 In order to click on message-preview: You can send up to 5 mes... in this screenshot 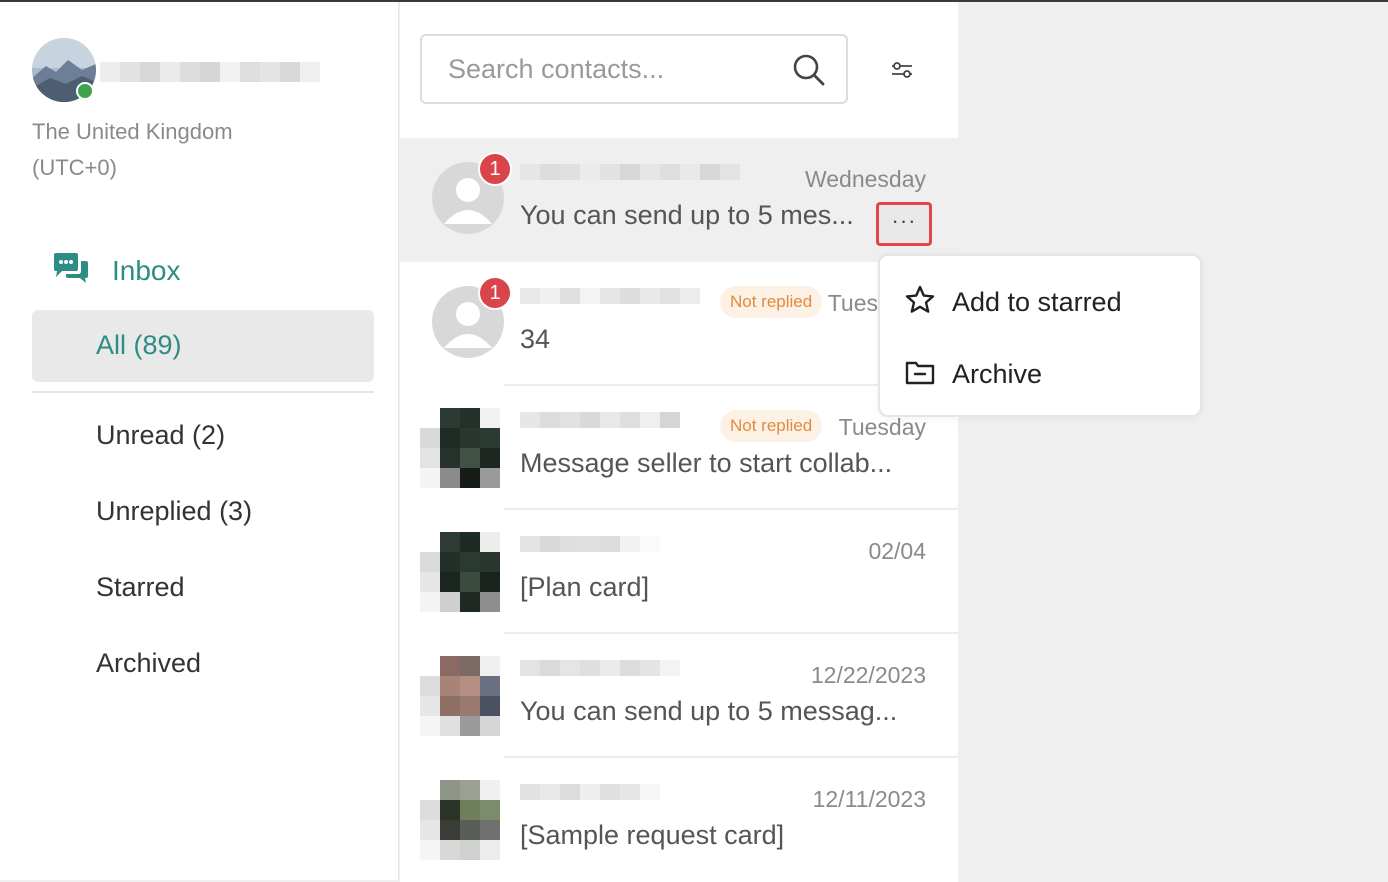, I will do `click(687, 215)`.